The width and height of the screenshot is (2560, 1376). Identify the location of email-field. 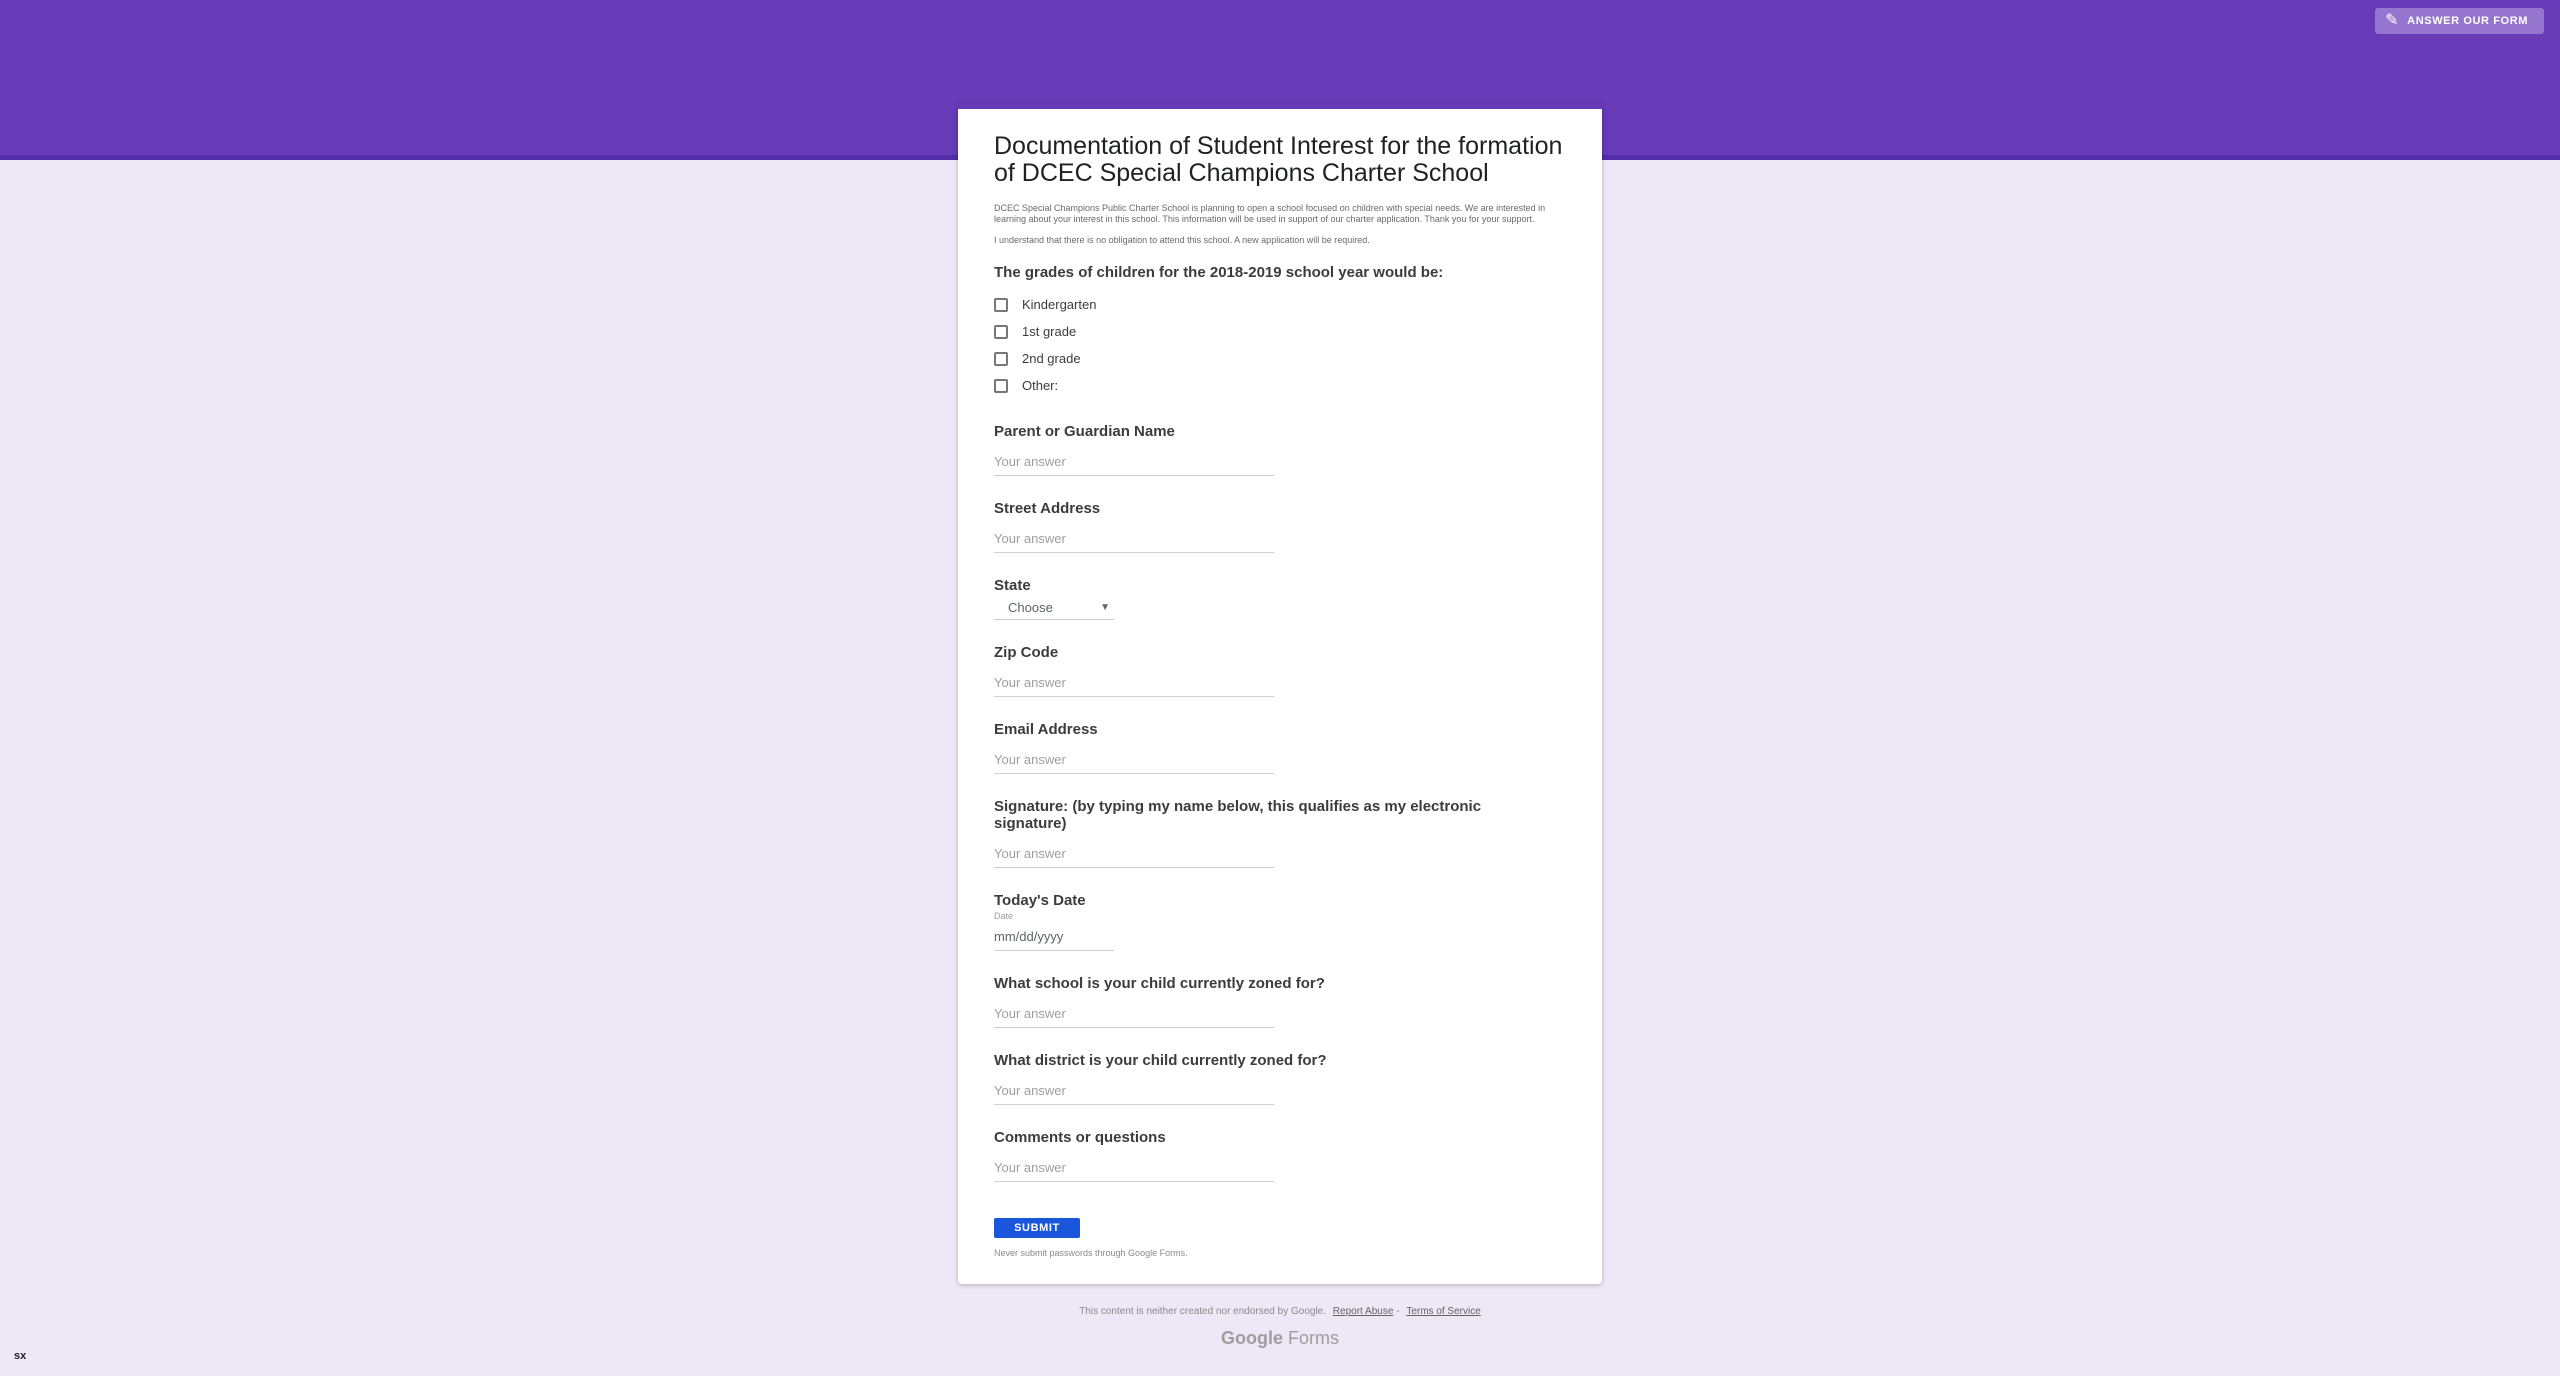
(1134, 761).